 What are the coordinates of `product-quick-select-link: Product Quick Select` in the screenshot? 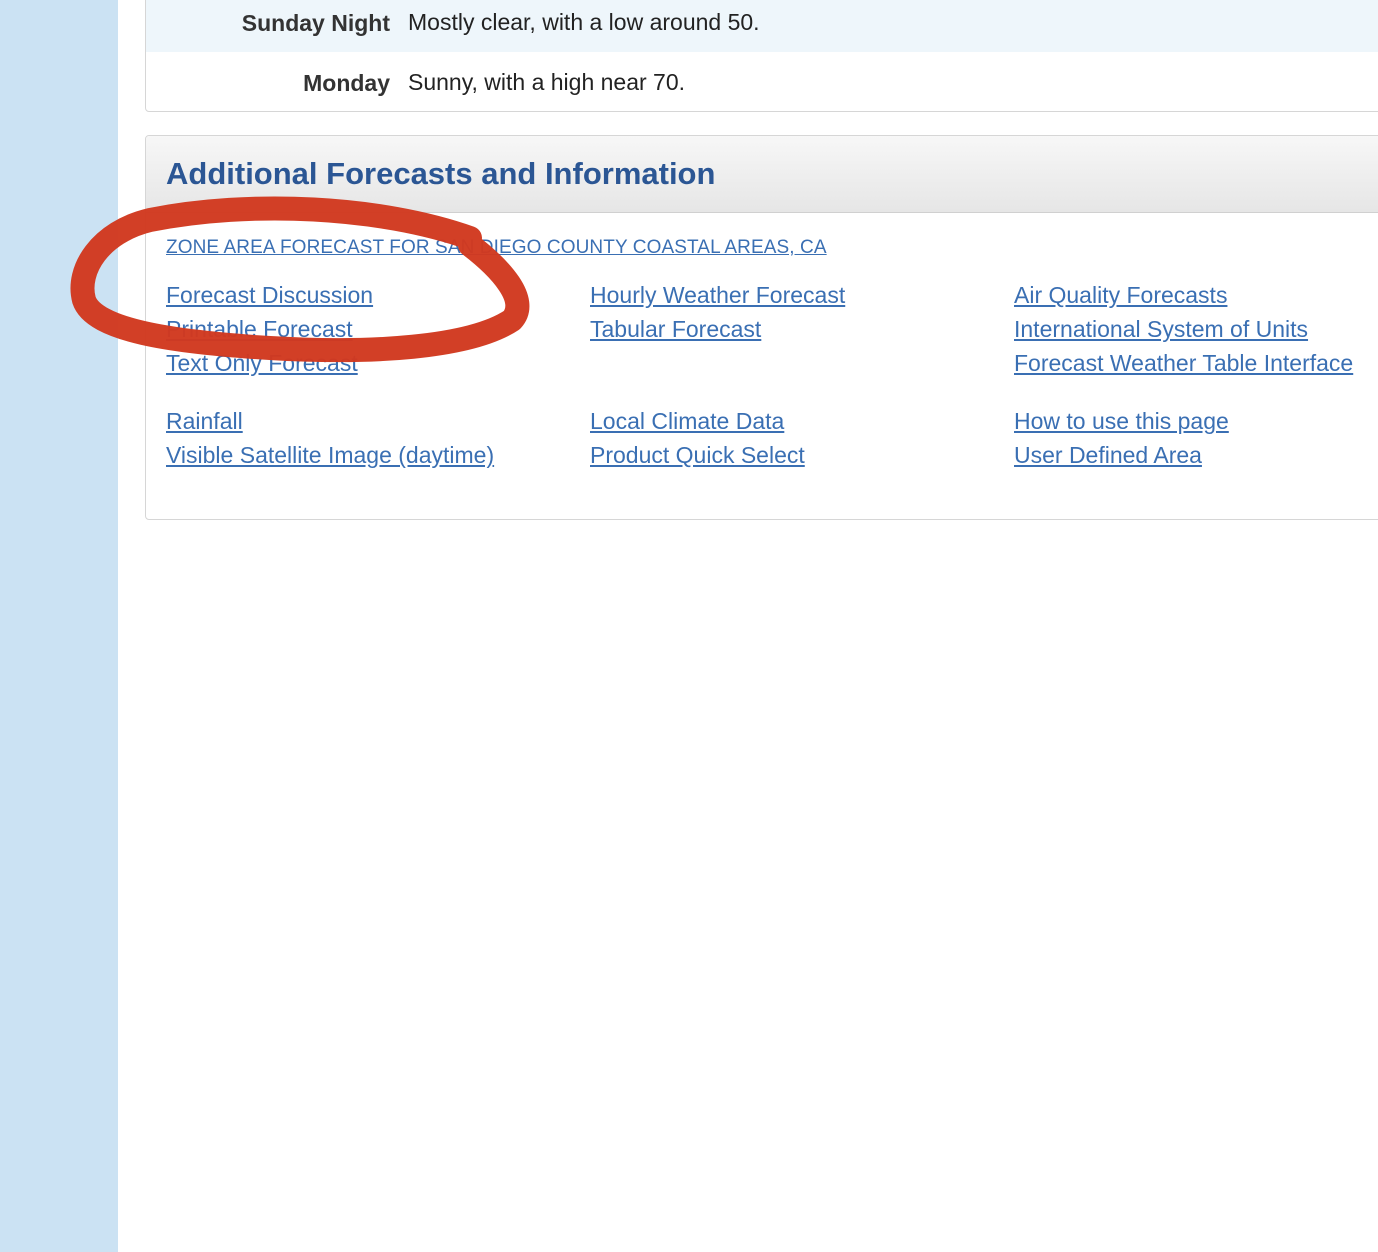 It's located at (697, 455).